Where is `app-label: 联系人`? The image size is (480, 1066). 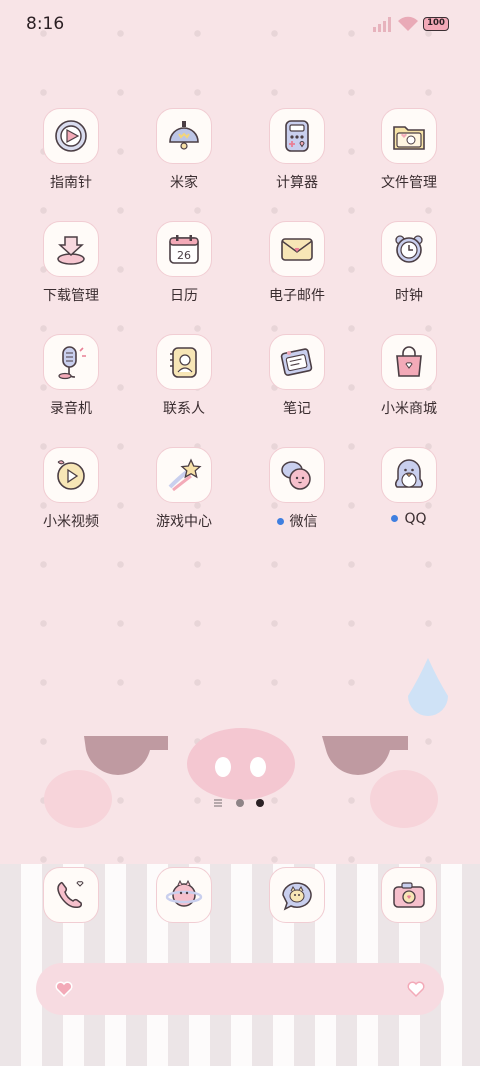 app-label: 联系人 is located at coordinates (184, 409).